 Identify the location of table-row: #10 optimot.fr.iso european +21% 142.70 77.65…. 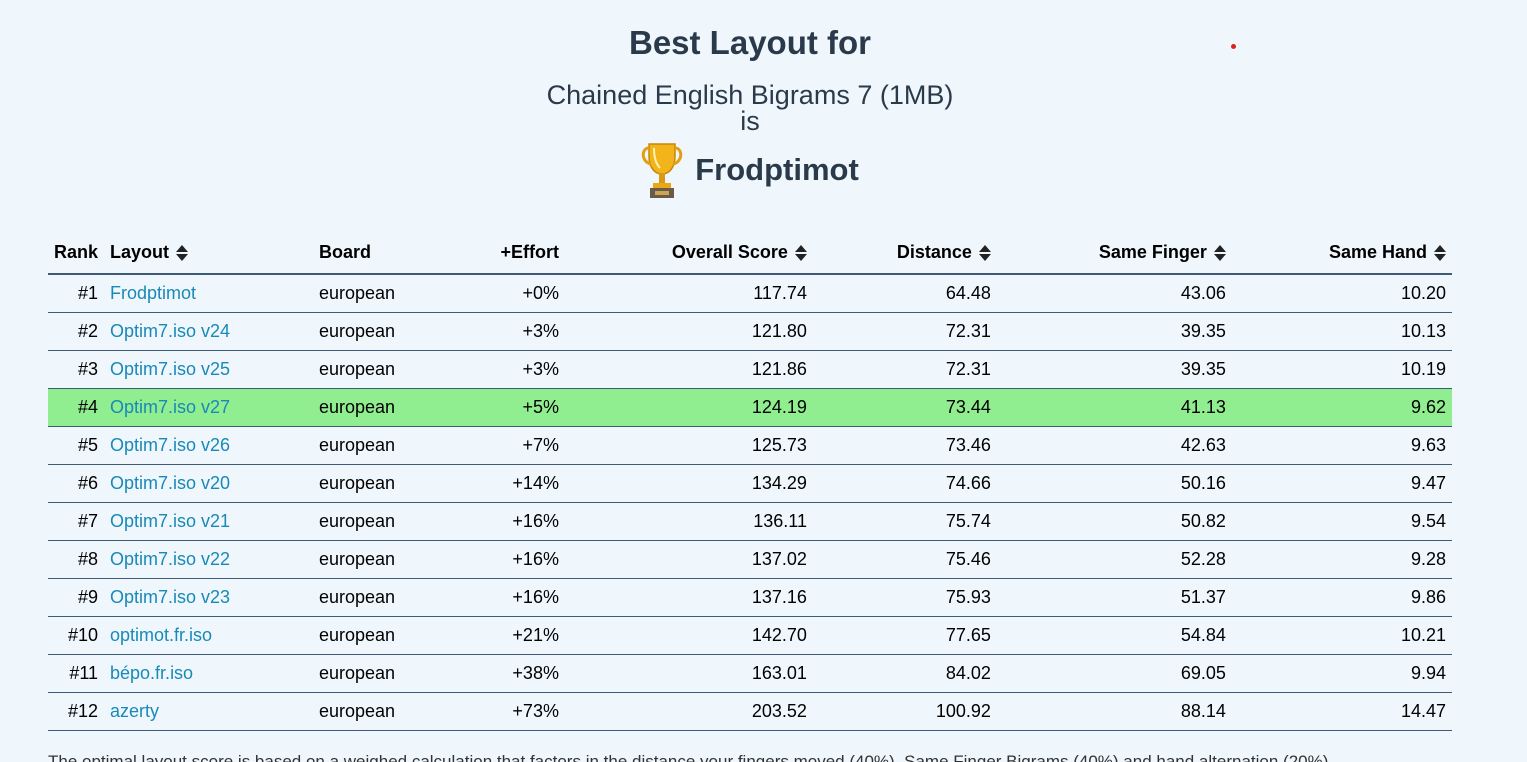
(750, 635).